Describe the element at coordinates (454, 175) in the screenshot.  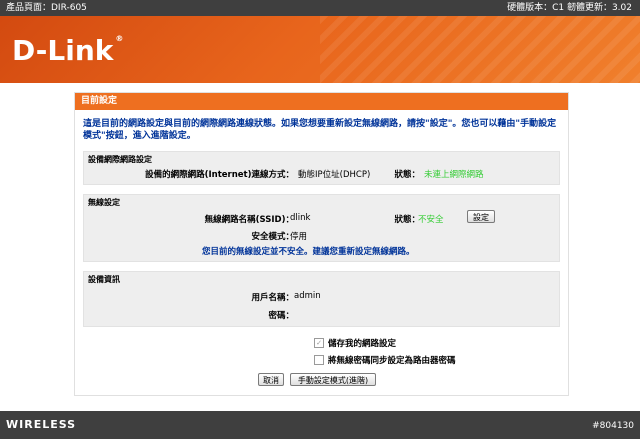
I see `internet-status-value: 未連上網際網路` at that location.